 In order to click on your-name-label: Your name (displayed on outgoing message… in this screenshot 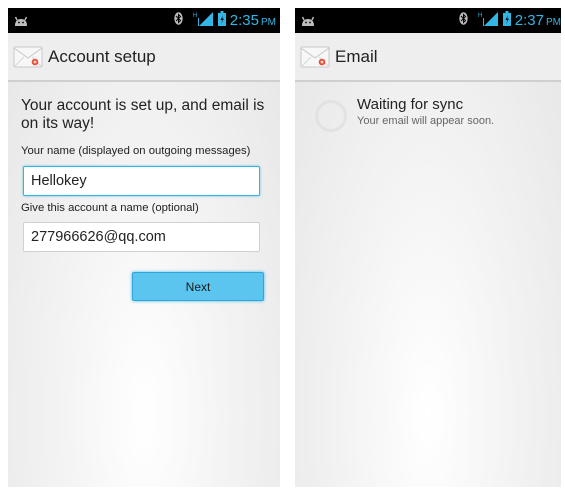, I will do `click(136, 151)`.